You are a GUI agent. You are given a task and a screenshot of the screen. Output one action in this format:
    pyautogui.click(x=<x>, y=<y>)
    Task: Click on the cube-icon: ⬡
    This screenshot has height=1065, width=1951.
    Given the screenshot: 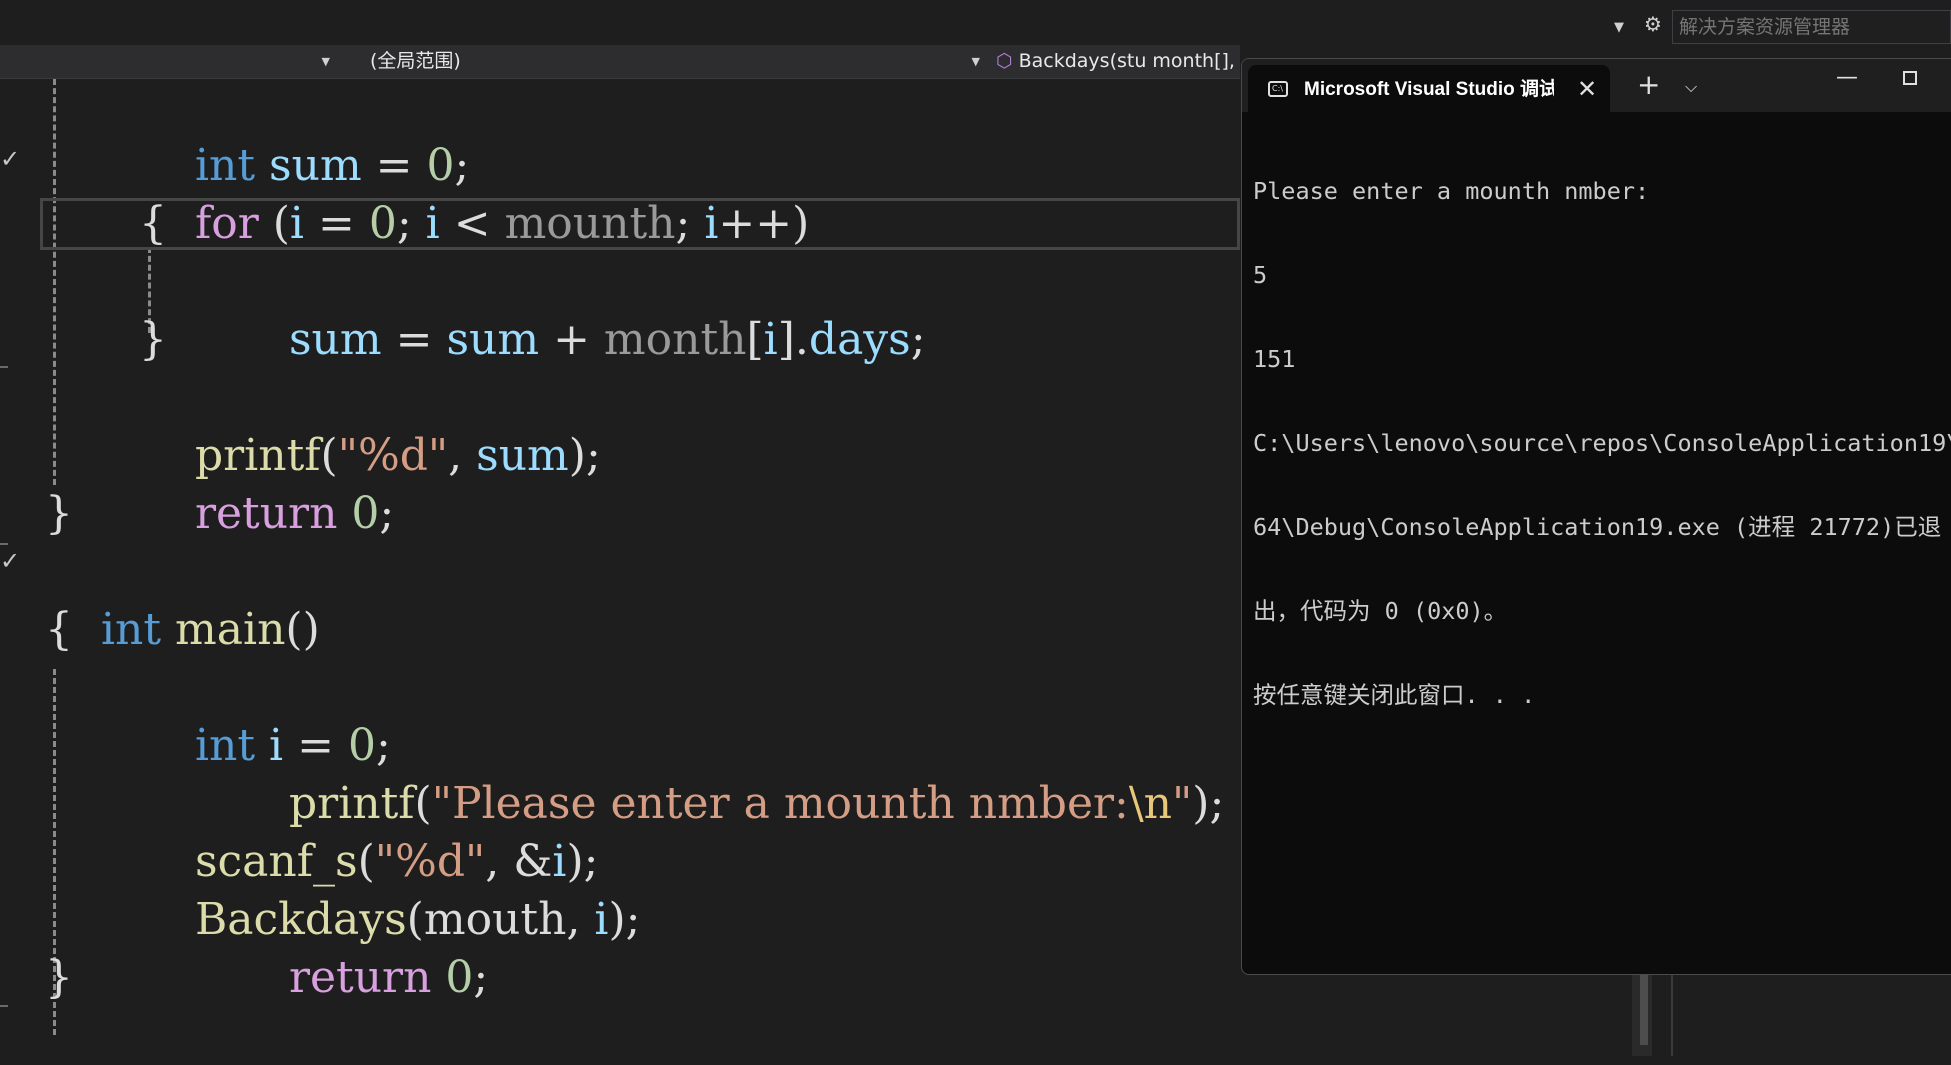 What is the action you would take?
    pyautogui.click(x=1004, y=61)
    